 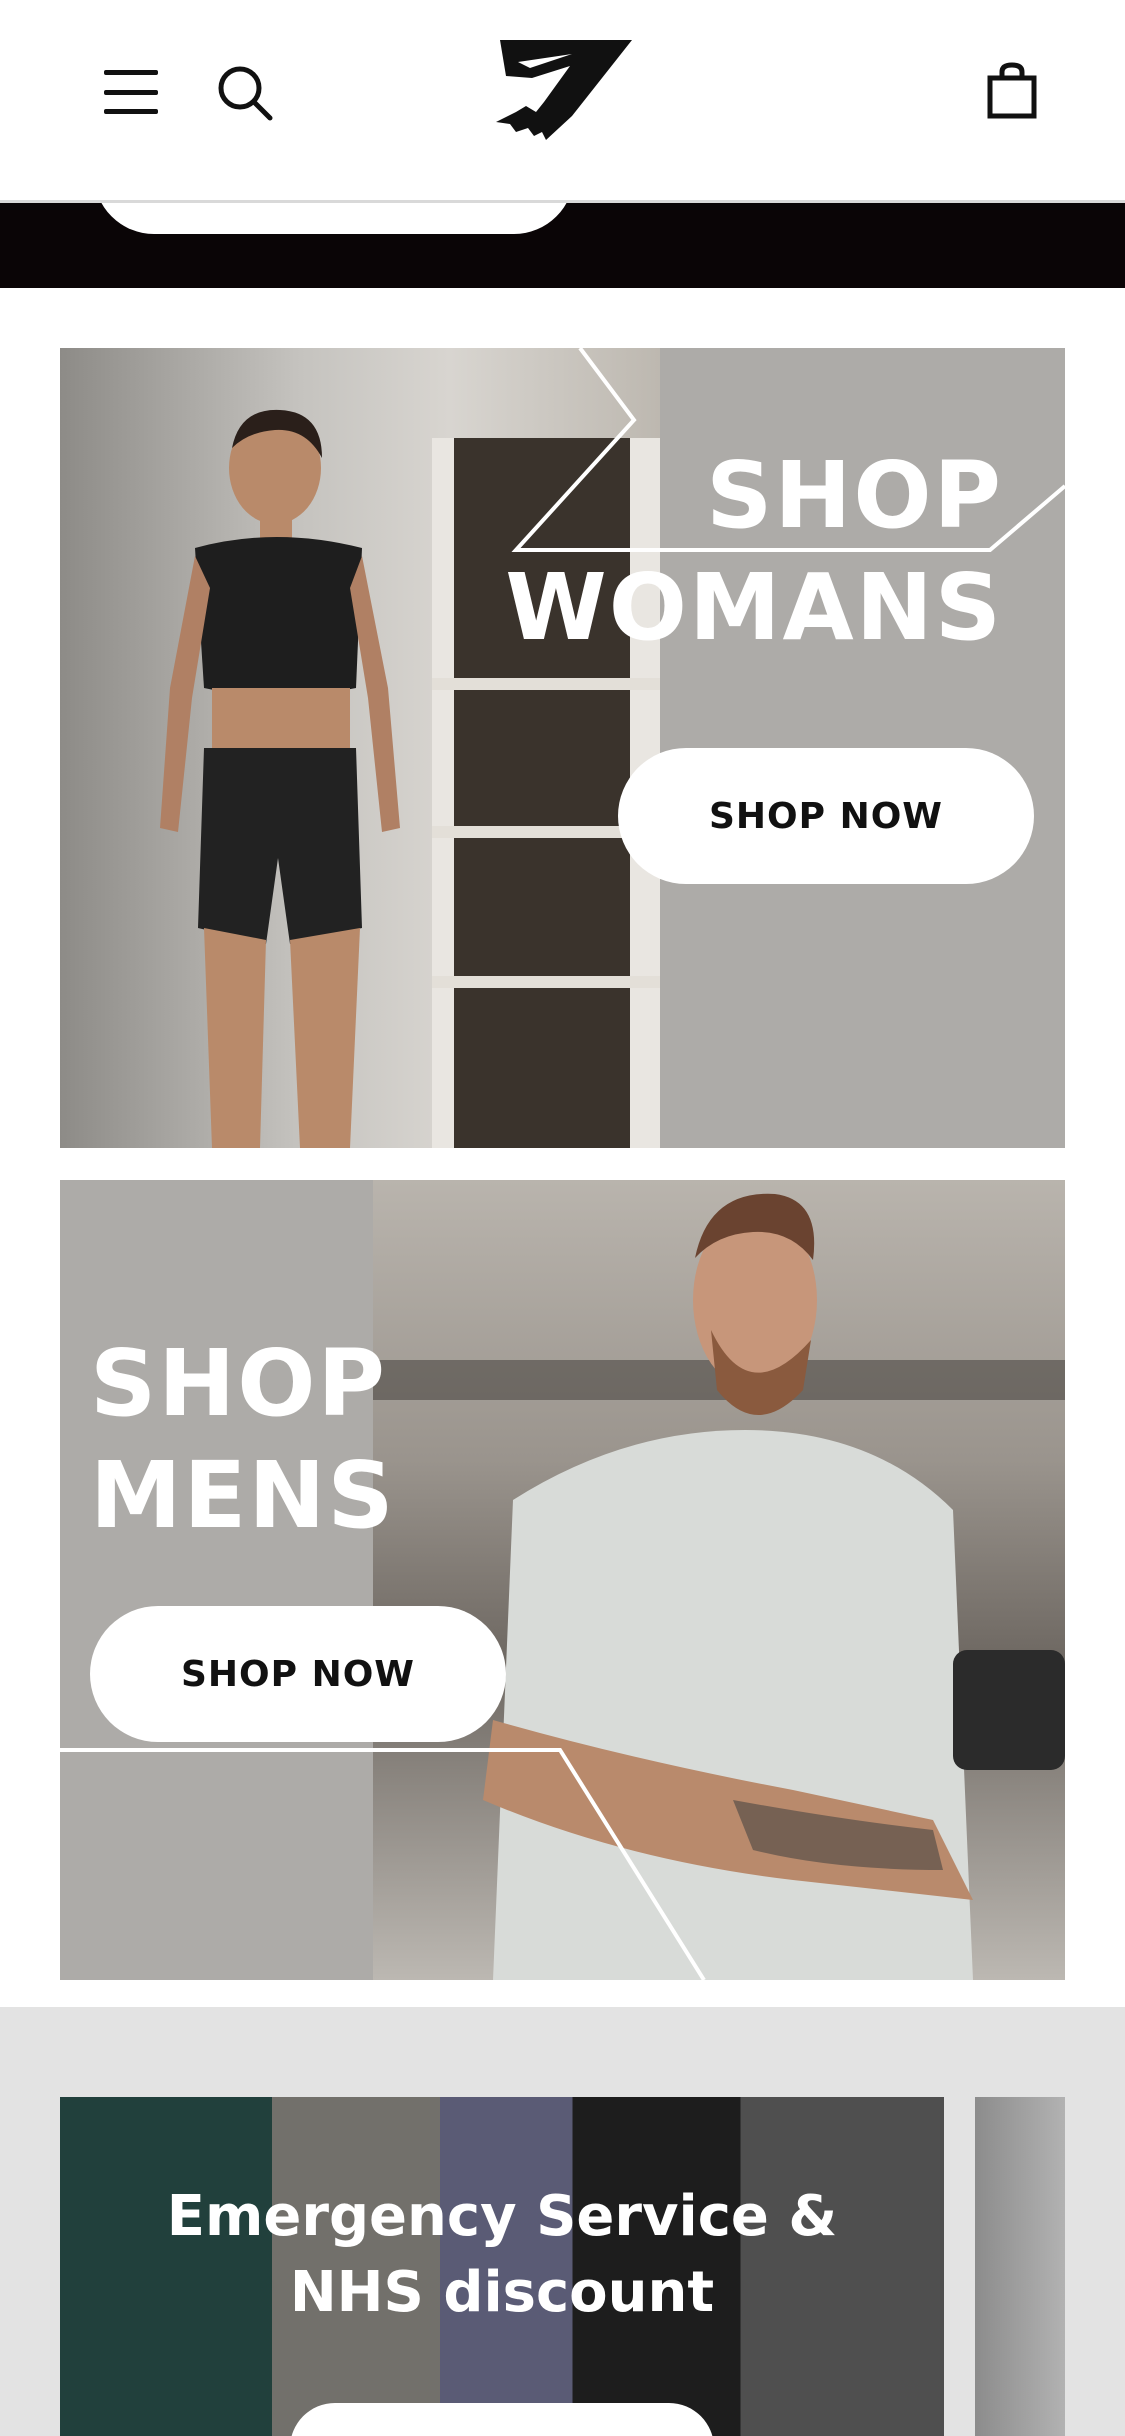 What do you see at coordinates (1020, 2266) in the screenshot?
I see `next-carousel-card` at bounding box center [1020, 2266].